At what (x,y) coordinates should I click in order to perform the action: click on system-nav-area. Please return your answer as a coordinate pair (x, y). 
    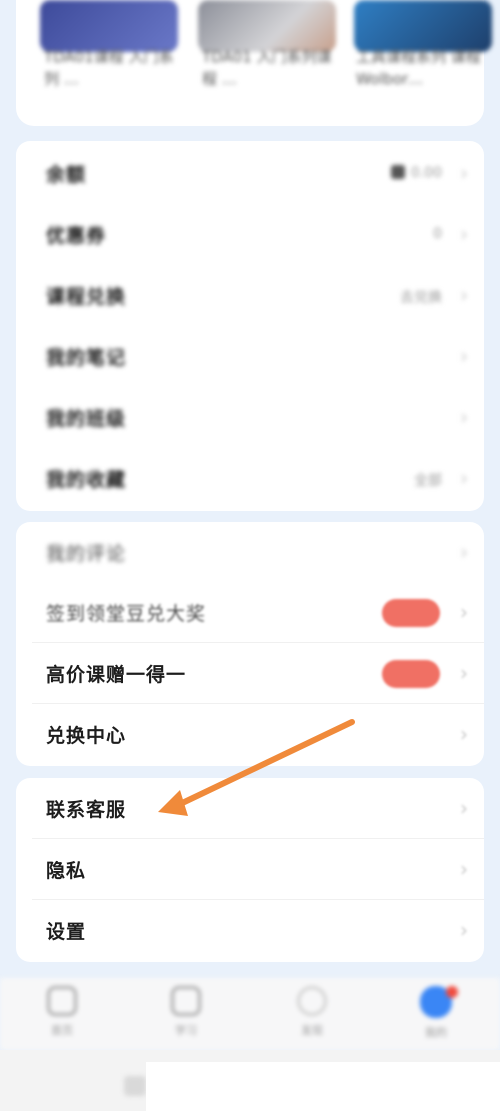
    Looking at the image, I should click on (250, 1080).